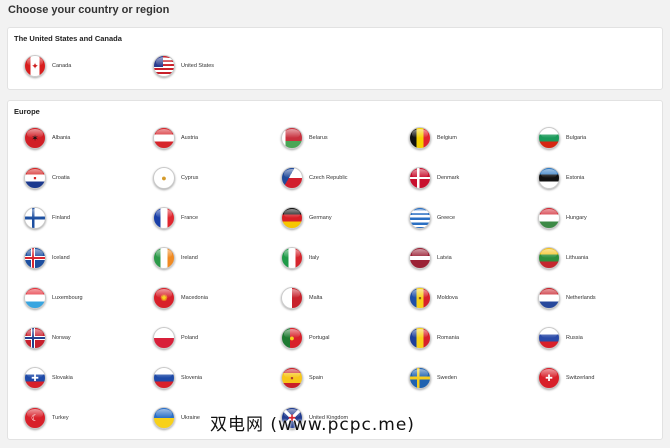  Describe the element at coordinates (433, 378) in the screenshot. I see `country-option: Sweden` at that location.